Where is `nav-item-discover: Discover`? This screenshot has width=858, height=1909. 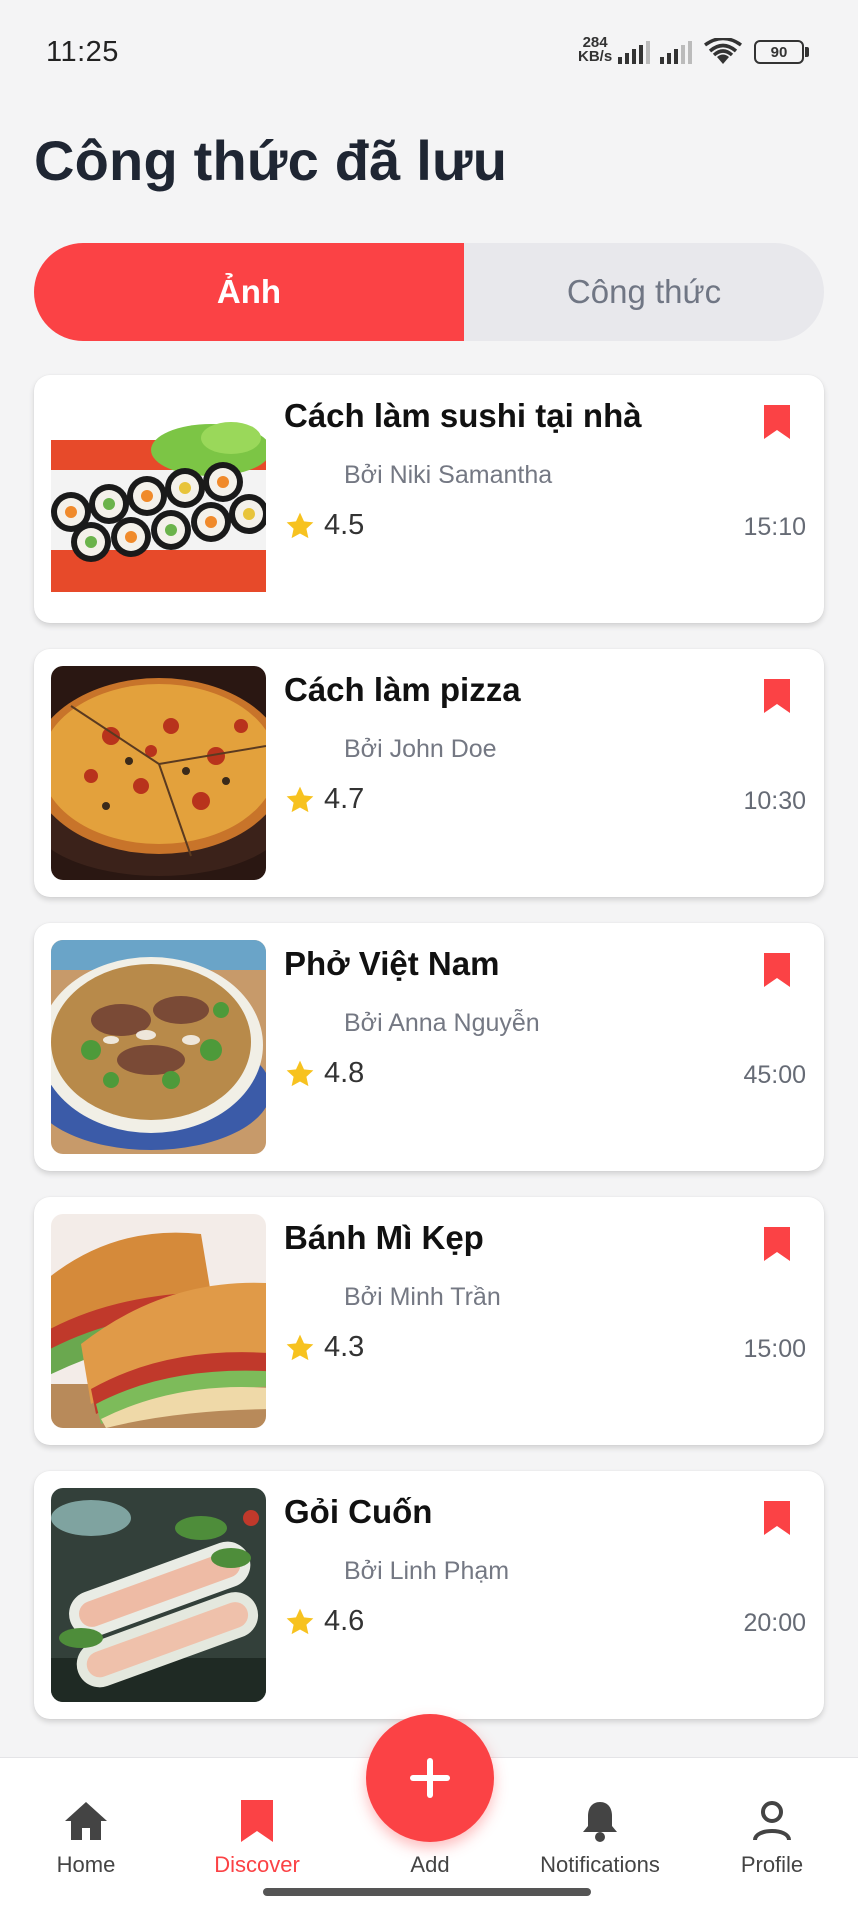 nav-item-discover: Discover is located at coordinates (257, 1839).